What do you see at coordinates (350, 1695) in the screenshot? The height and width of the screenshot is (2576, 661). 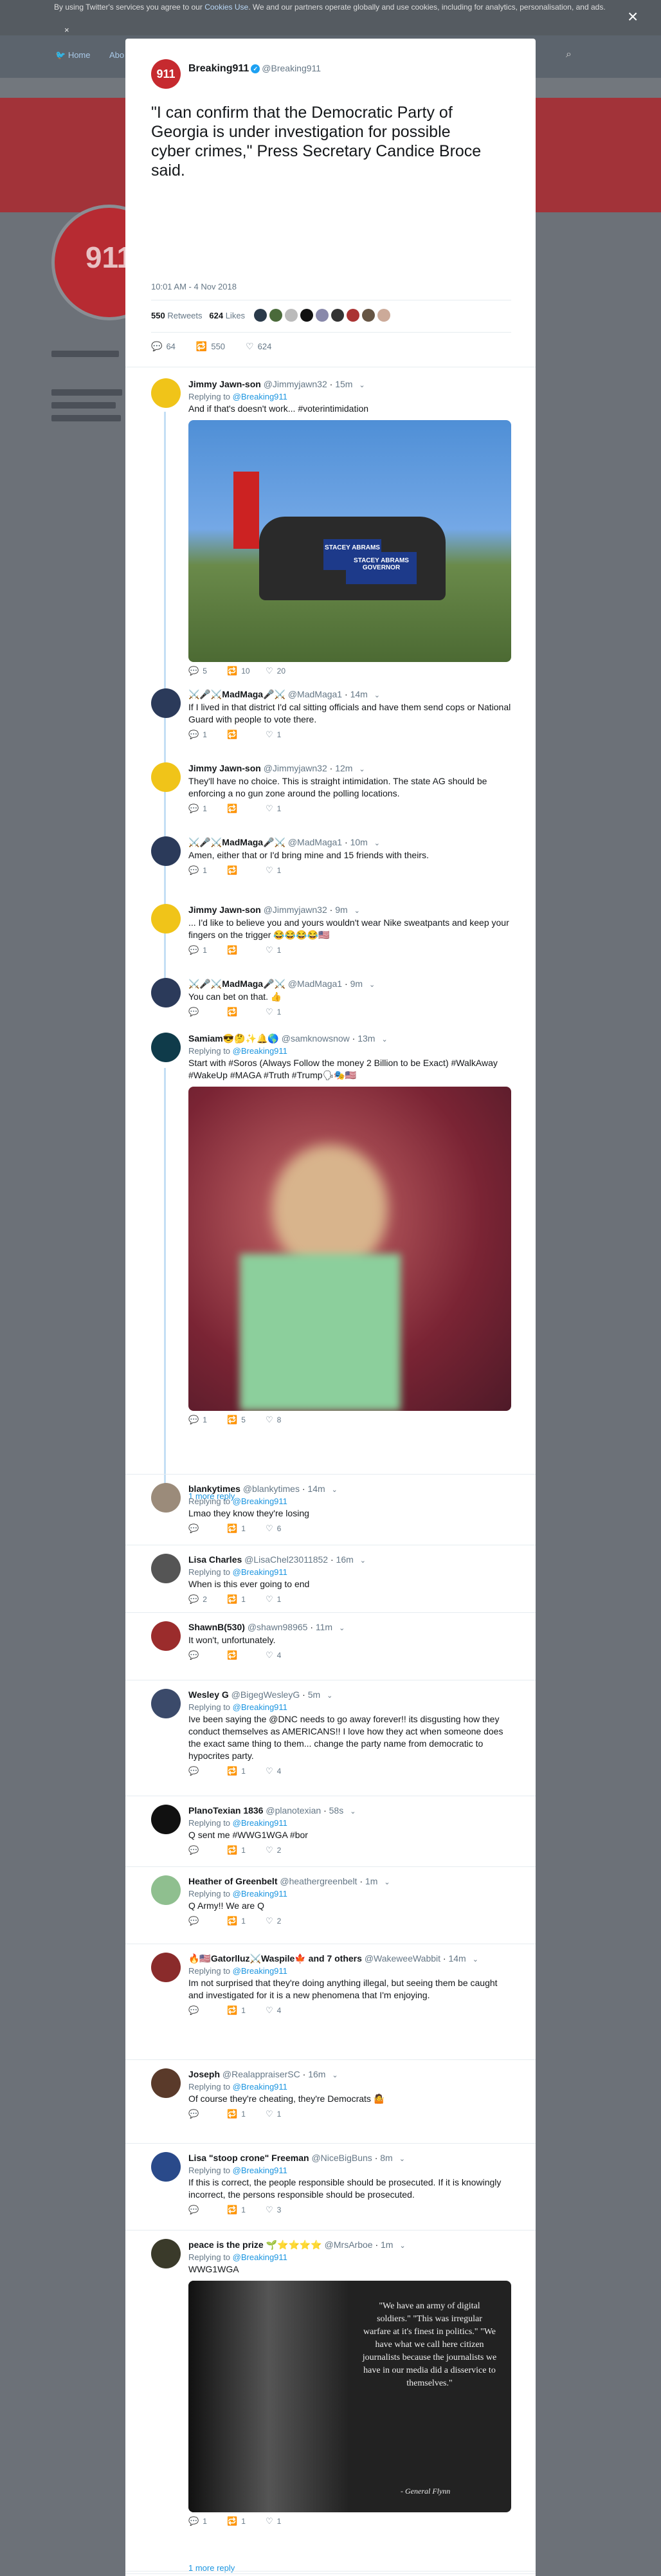 I see `reply-author: Wesley G @BigegWesleyG · 5m ⌄` at bounding box center [350, 1695].